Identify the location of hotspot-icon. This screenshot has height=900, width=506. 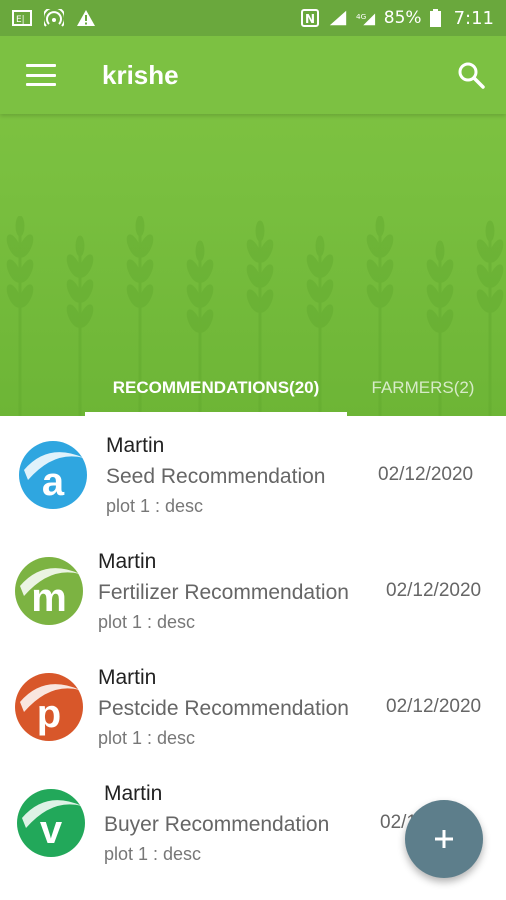
(54, 18).